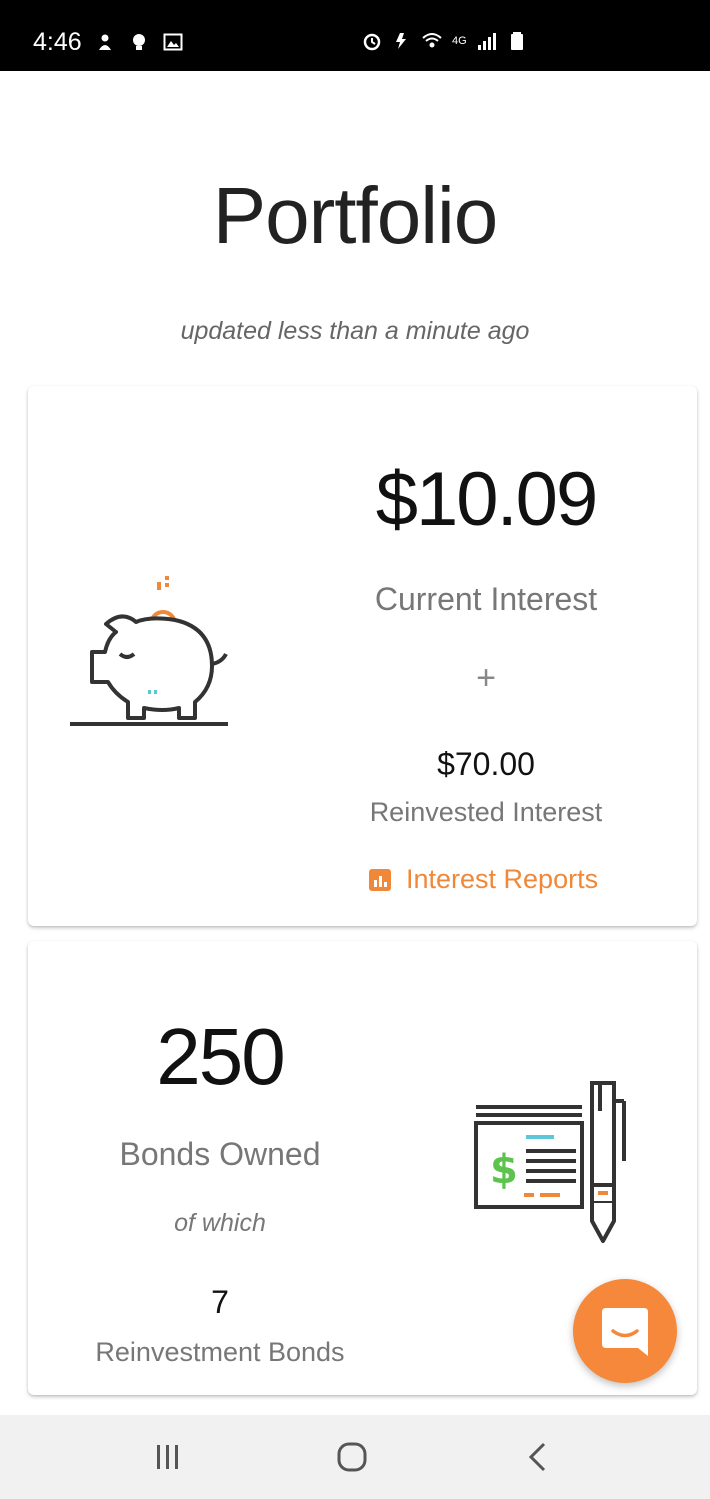 The height and width of the screenshot is (1499, 710). I want to click on system-nav-bar, so click(355, 1457).